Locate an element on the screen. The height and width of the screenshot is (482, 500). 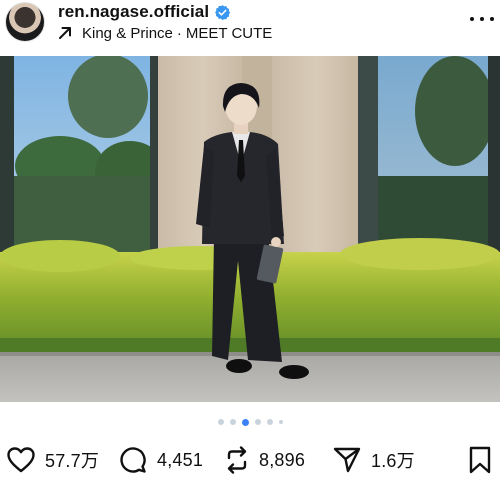
like-count: 57.7万 is located at coordinates (72, 461).